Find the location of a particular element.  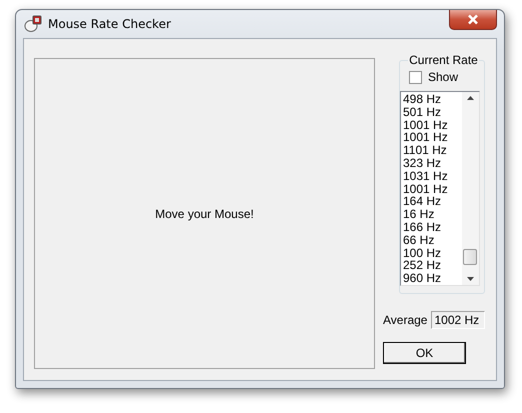

list-item: 1101 Hz is located at coordinates (432, 150).